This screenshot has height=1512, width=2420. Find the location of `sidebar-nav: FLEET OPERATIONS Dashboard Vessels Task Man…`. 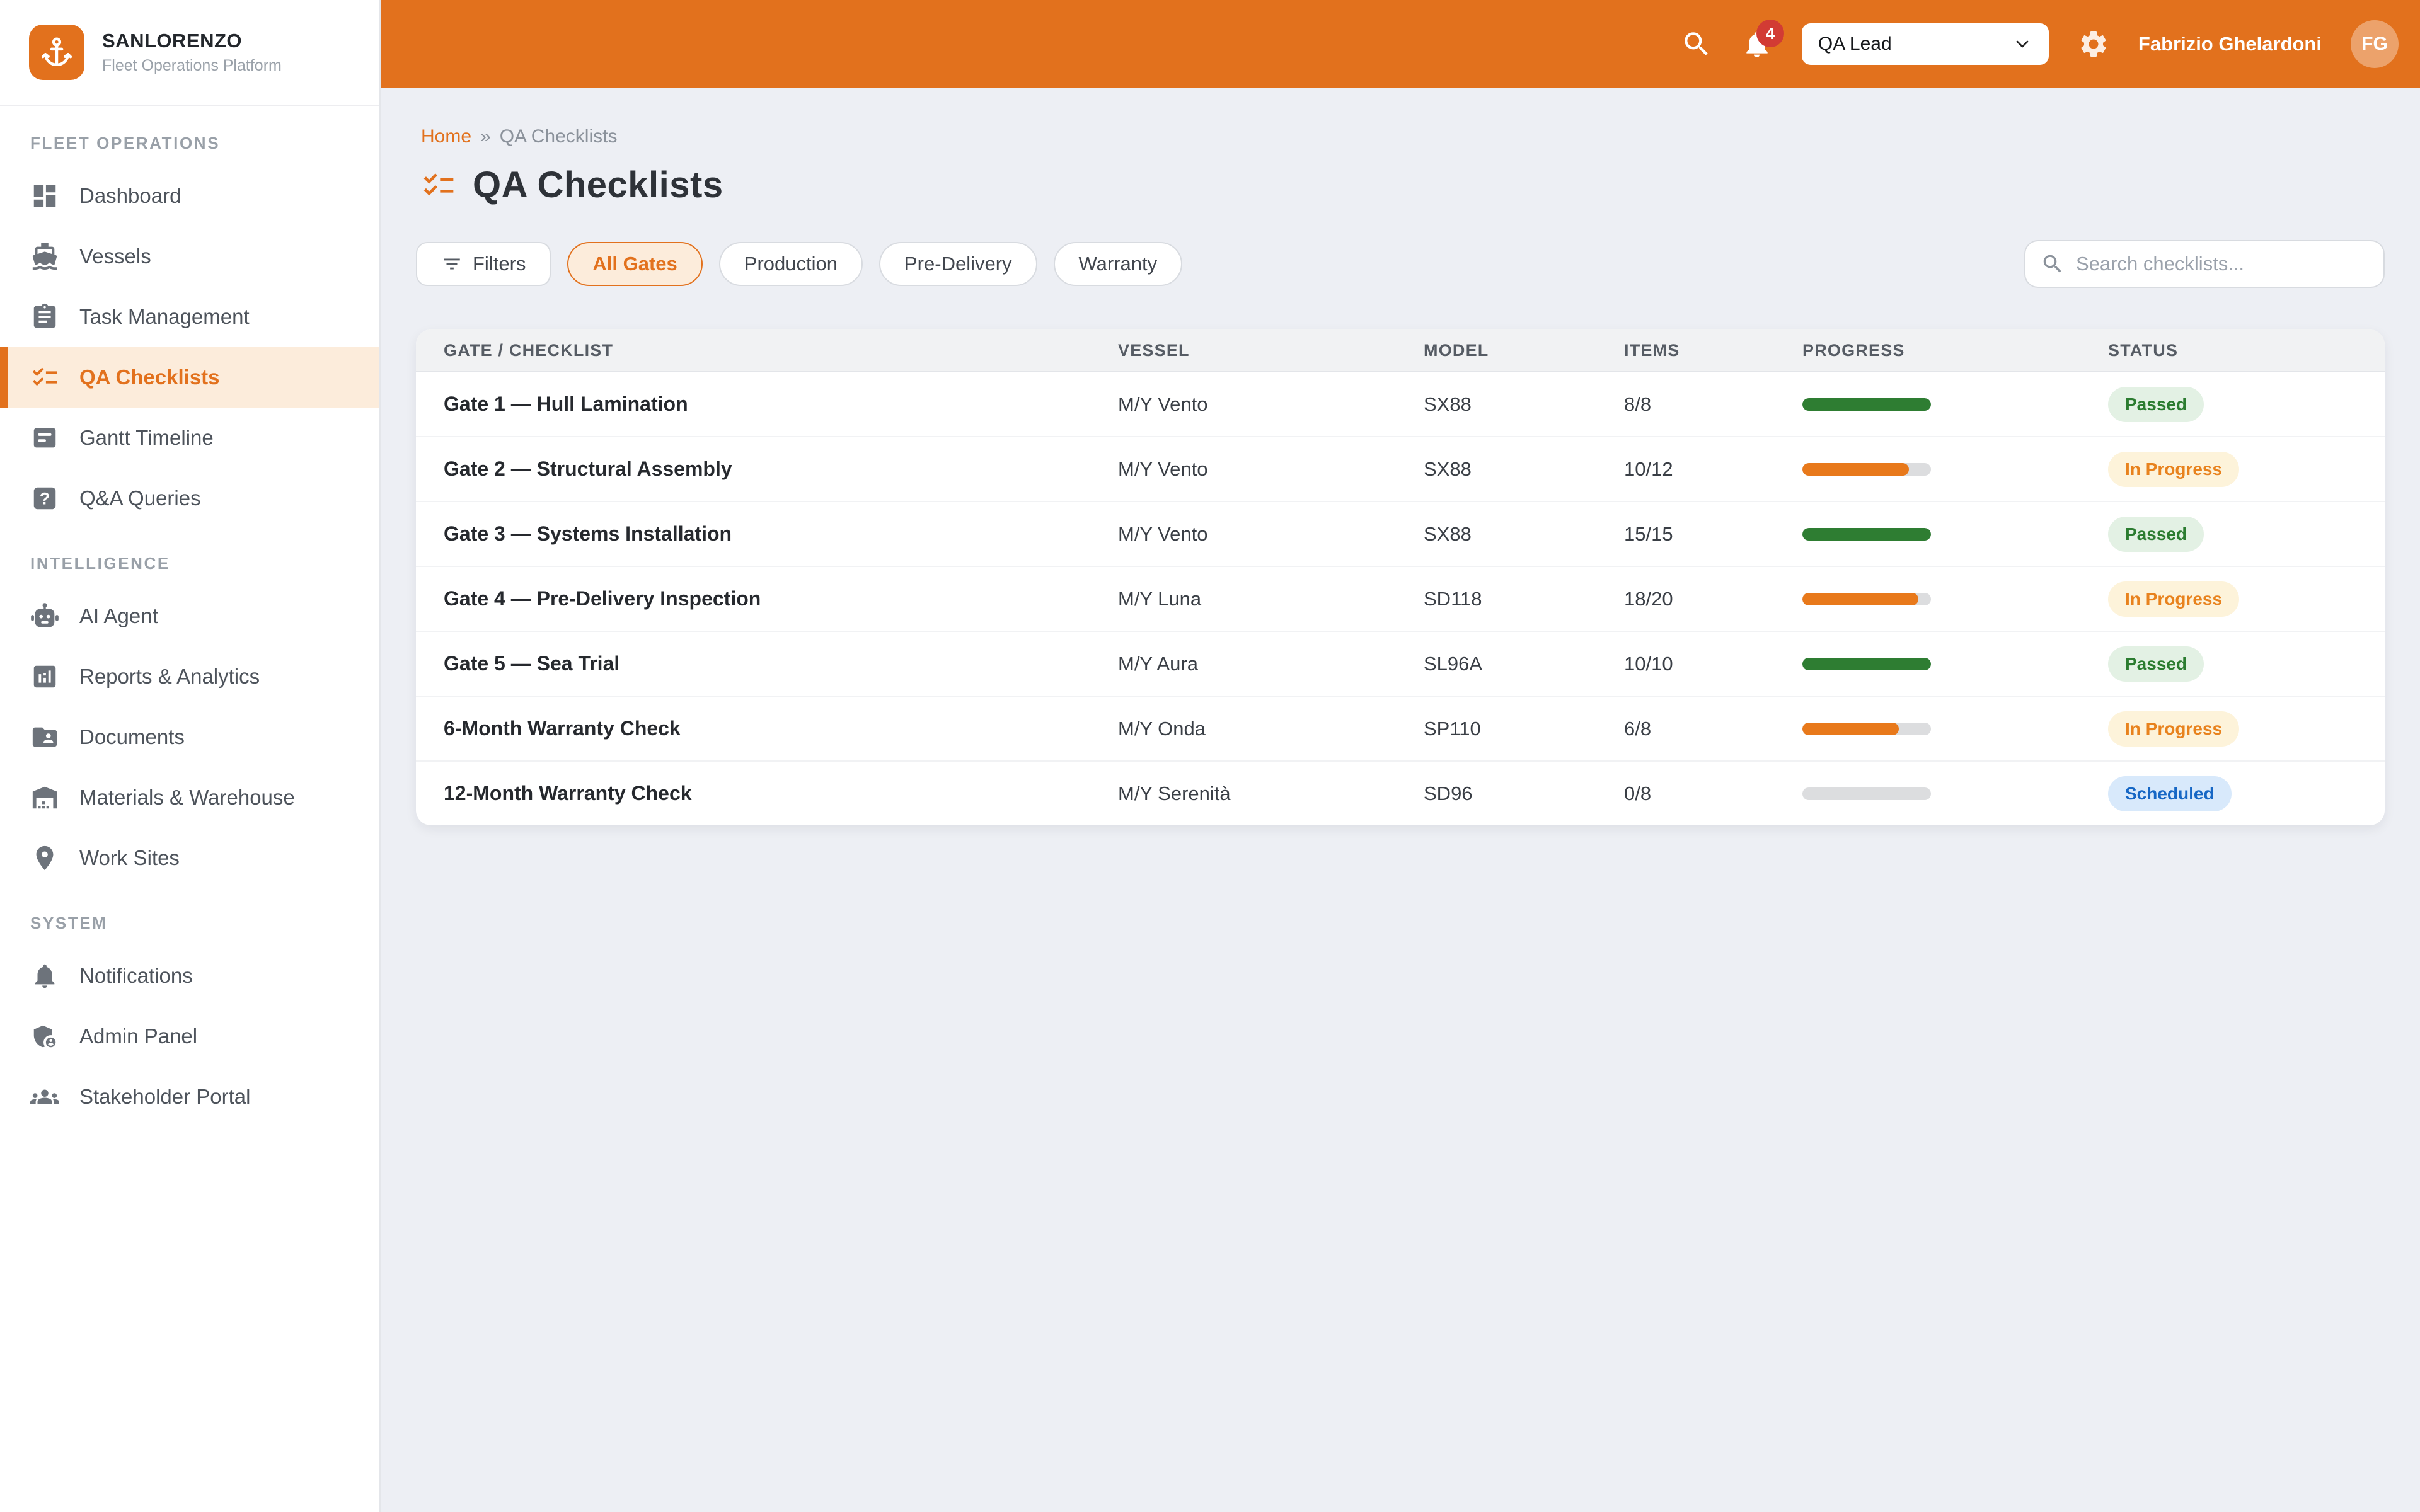

sidebar-nav: FLEET OPERATIONS Dashboard Vessels Task Man… is located at coordinates (190, 616).